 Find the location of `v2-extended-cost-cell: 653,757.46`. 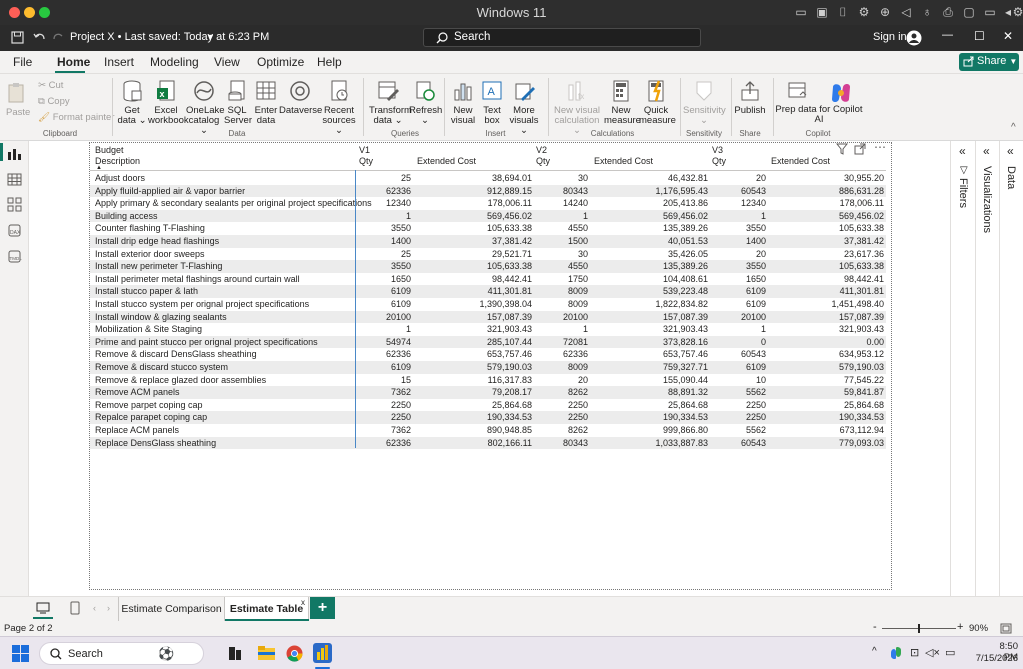

v2-extended-cost-cell: 653,757.46 is located at coordinates (650, 354).